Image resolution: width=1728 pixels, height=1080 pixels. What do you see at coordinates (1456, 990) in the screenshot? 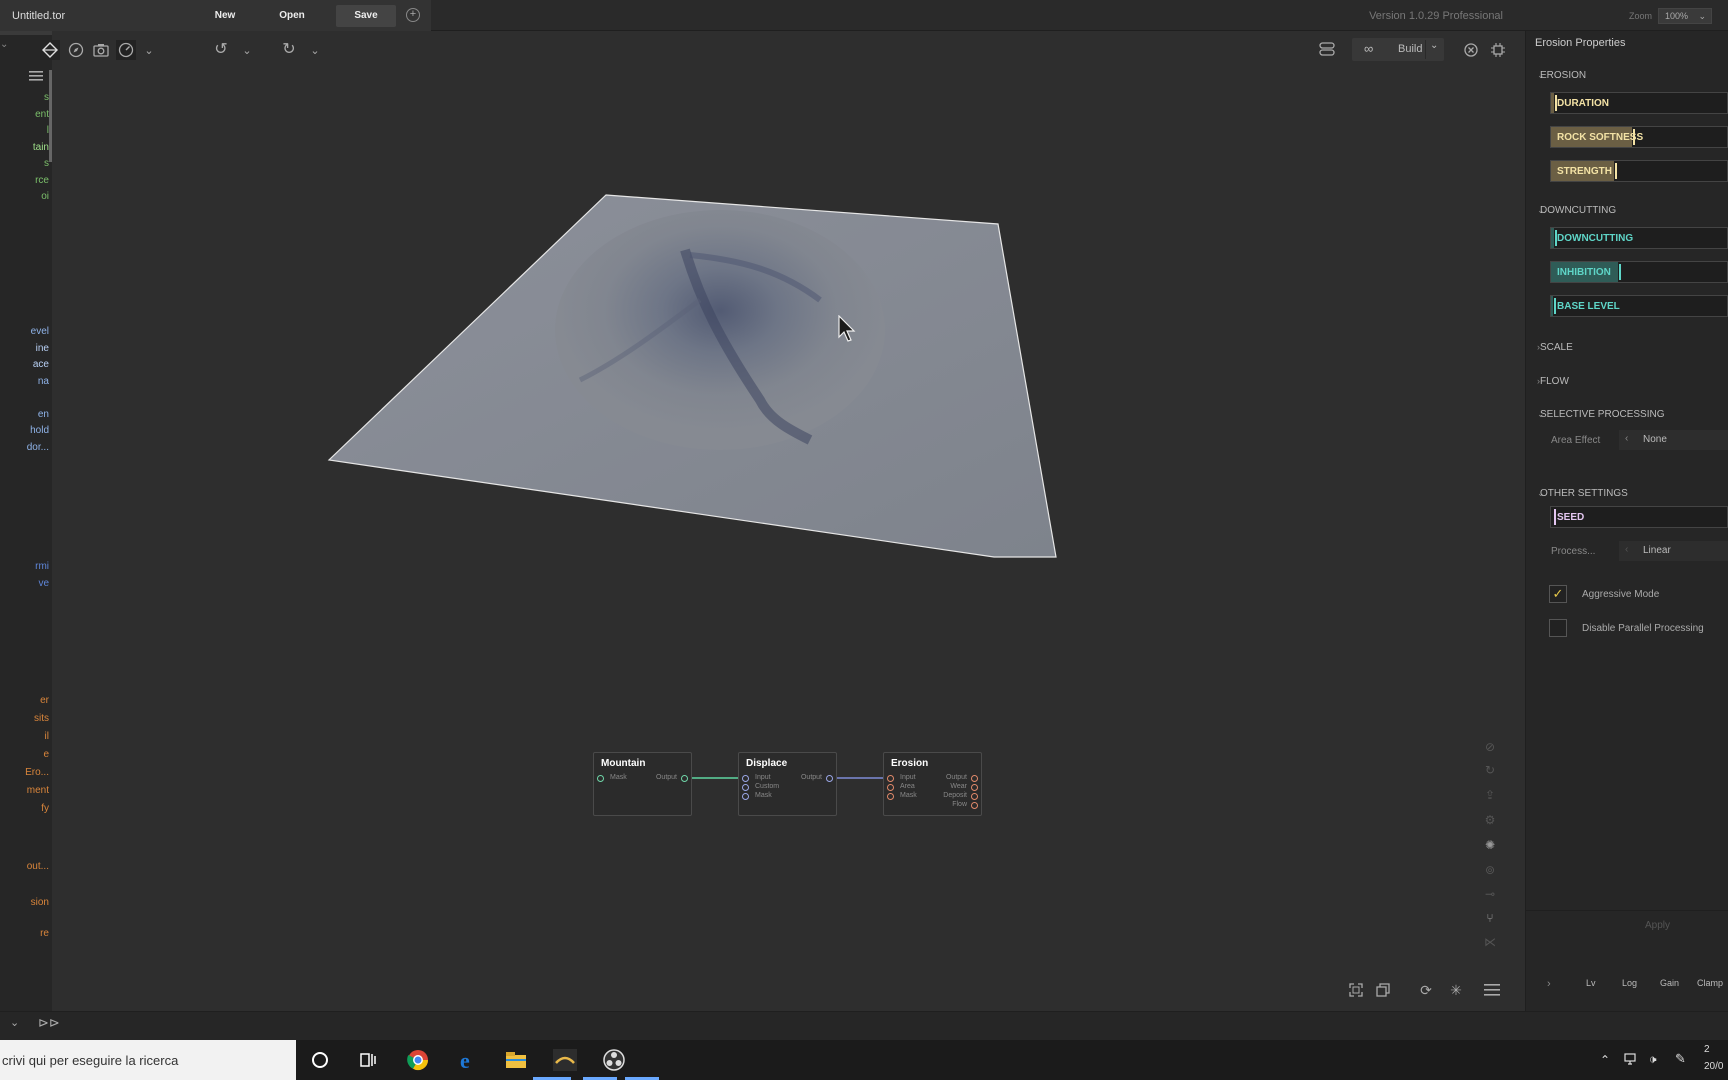
I see `graph-icon: ✳` at bounding box center [1456, 990].